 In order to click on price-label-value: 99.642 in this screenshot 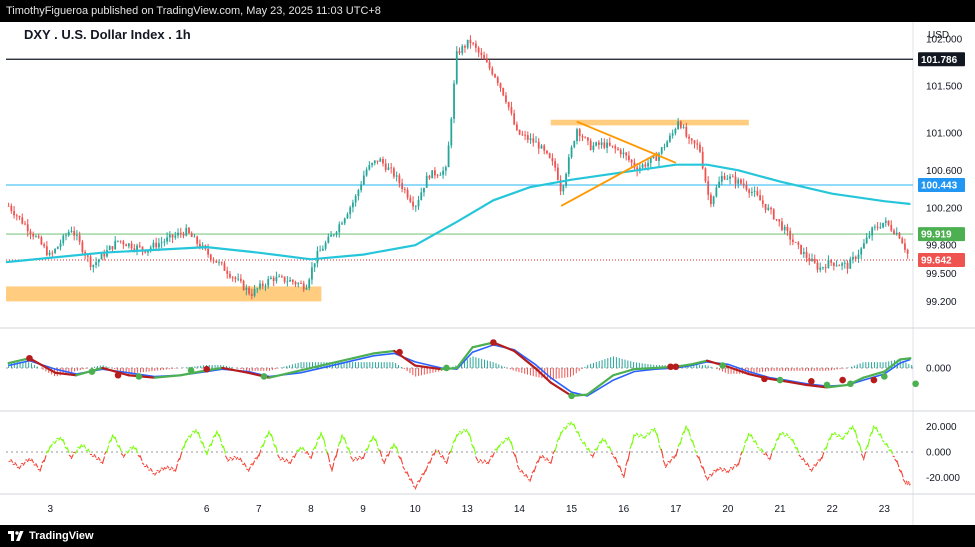, I will do `click(936, 261)`.